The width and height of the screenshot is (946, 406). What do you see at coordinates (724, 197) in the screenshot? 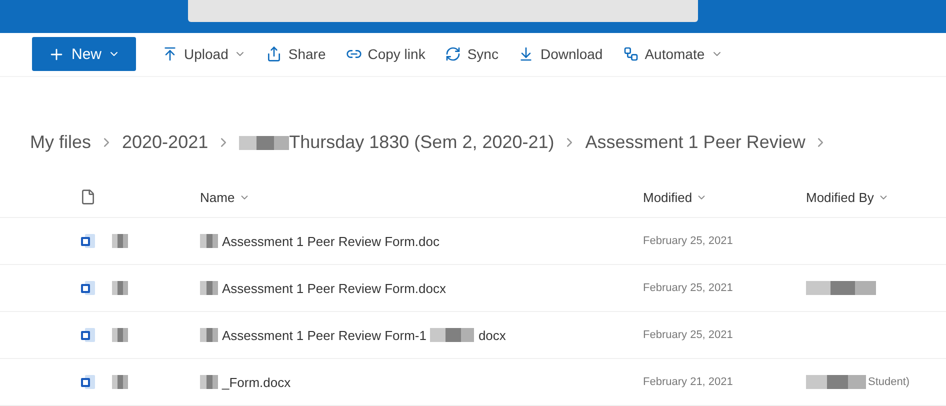
I see `column-header: Modified` at bounding box center [724, 197].